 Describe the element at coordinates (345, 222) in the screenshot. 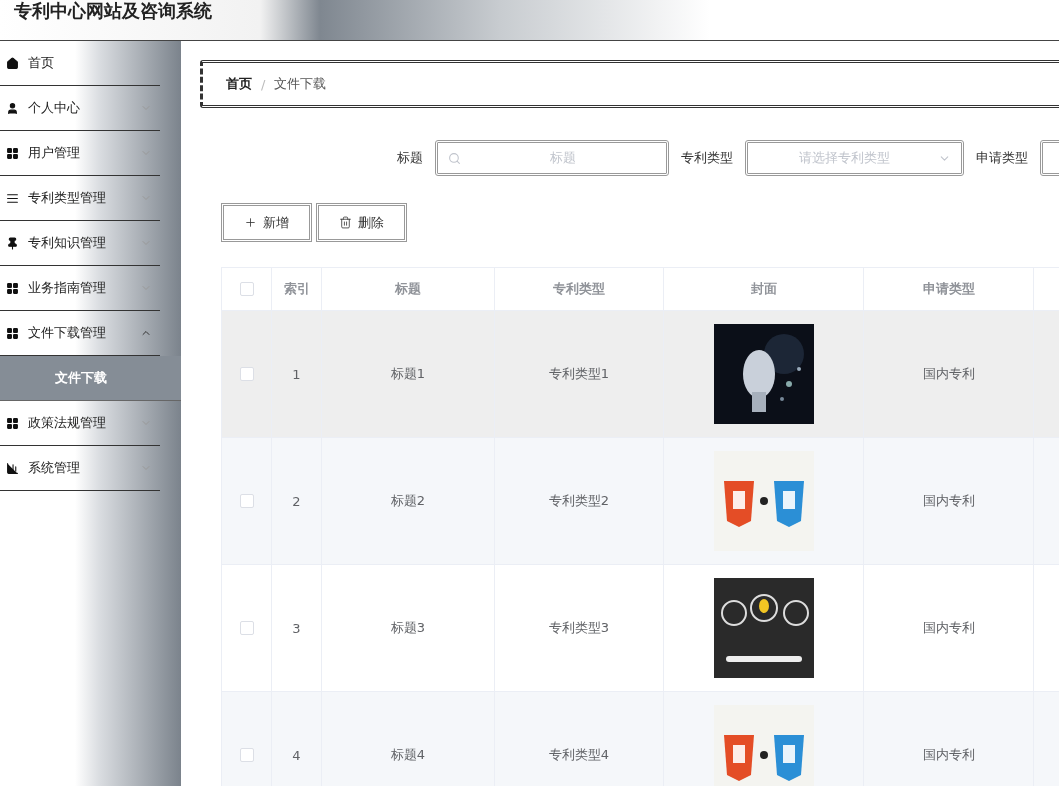

I see `trash-icon` at that location.